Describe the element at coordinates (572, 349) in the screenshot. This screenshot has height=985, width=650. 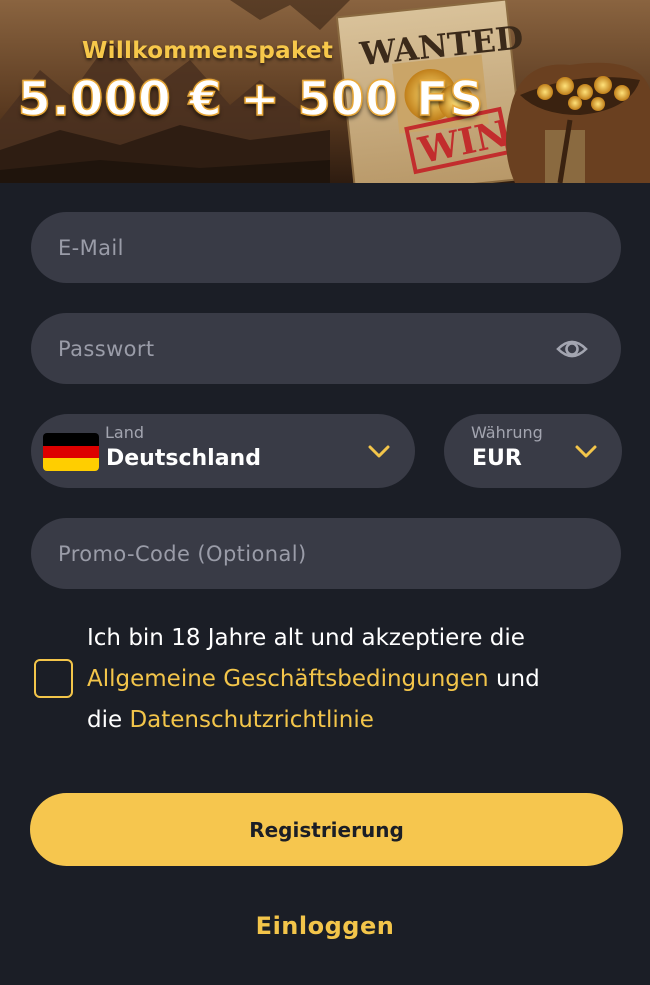
I see `eye-icon` at that location.